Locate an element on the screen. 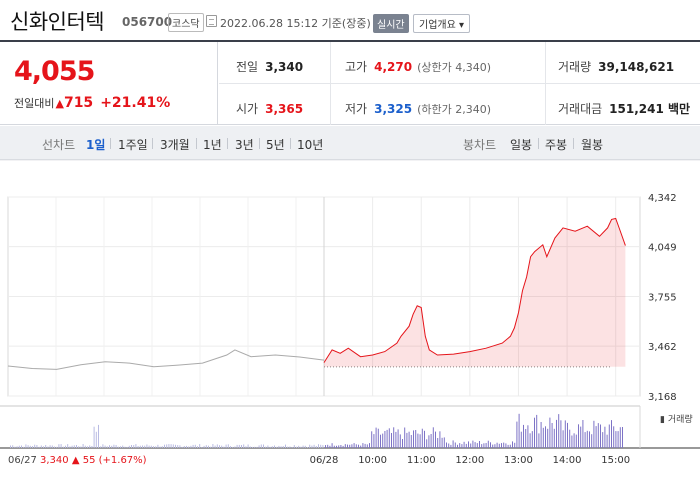  tab-weekly-candle: 주봉 is located at coordinates (556, 144).